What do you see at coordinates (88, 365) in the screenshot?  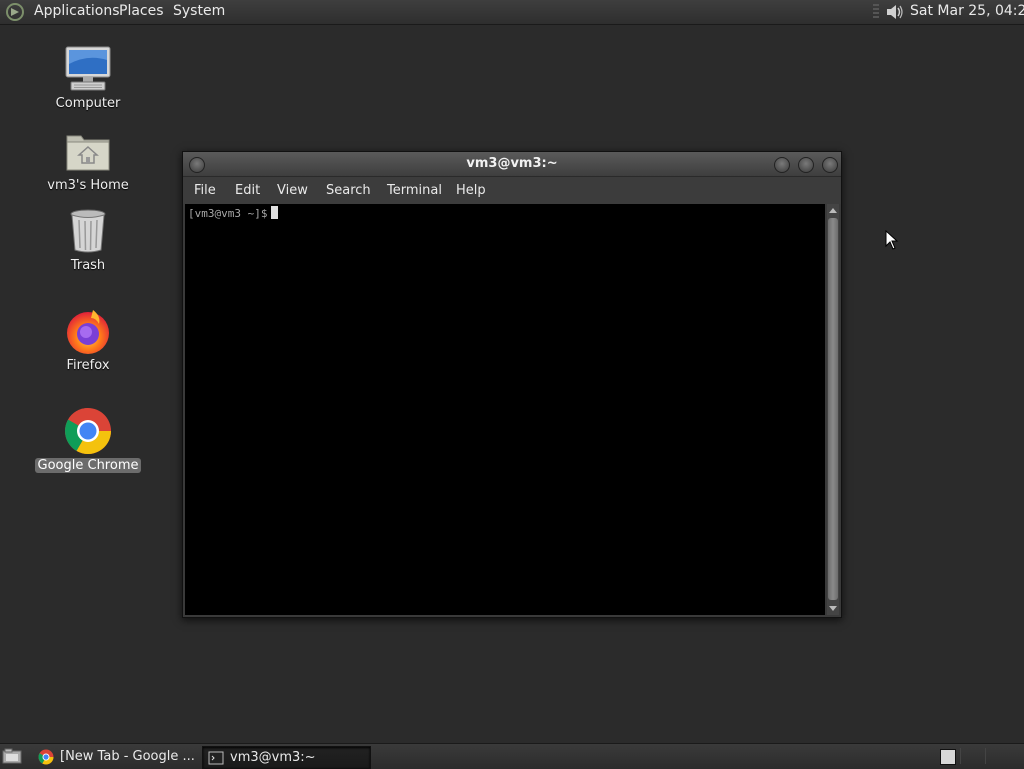 I see `desktop-icon-label: Firefox` at bounding box center [88, 365].